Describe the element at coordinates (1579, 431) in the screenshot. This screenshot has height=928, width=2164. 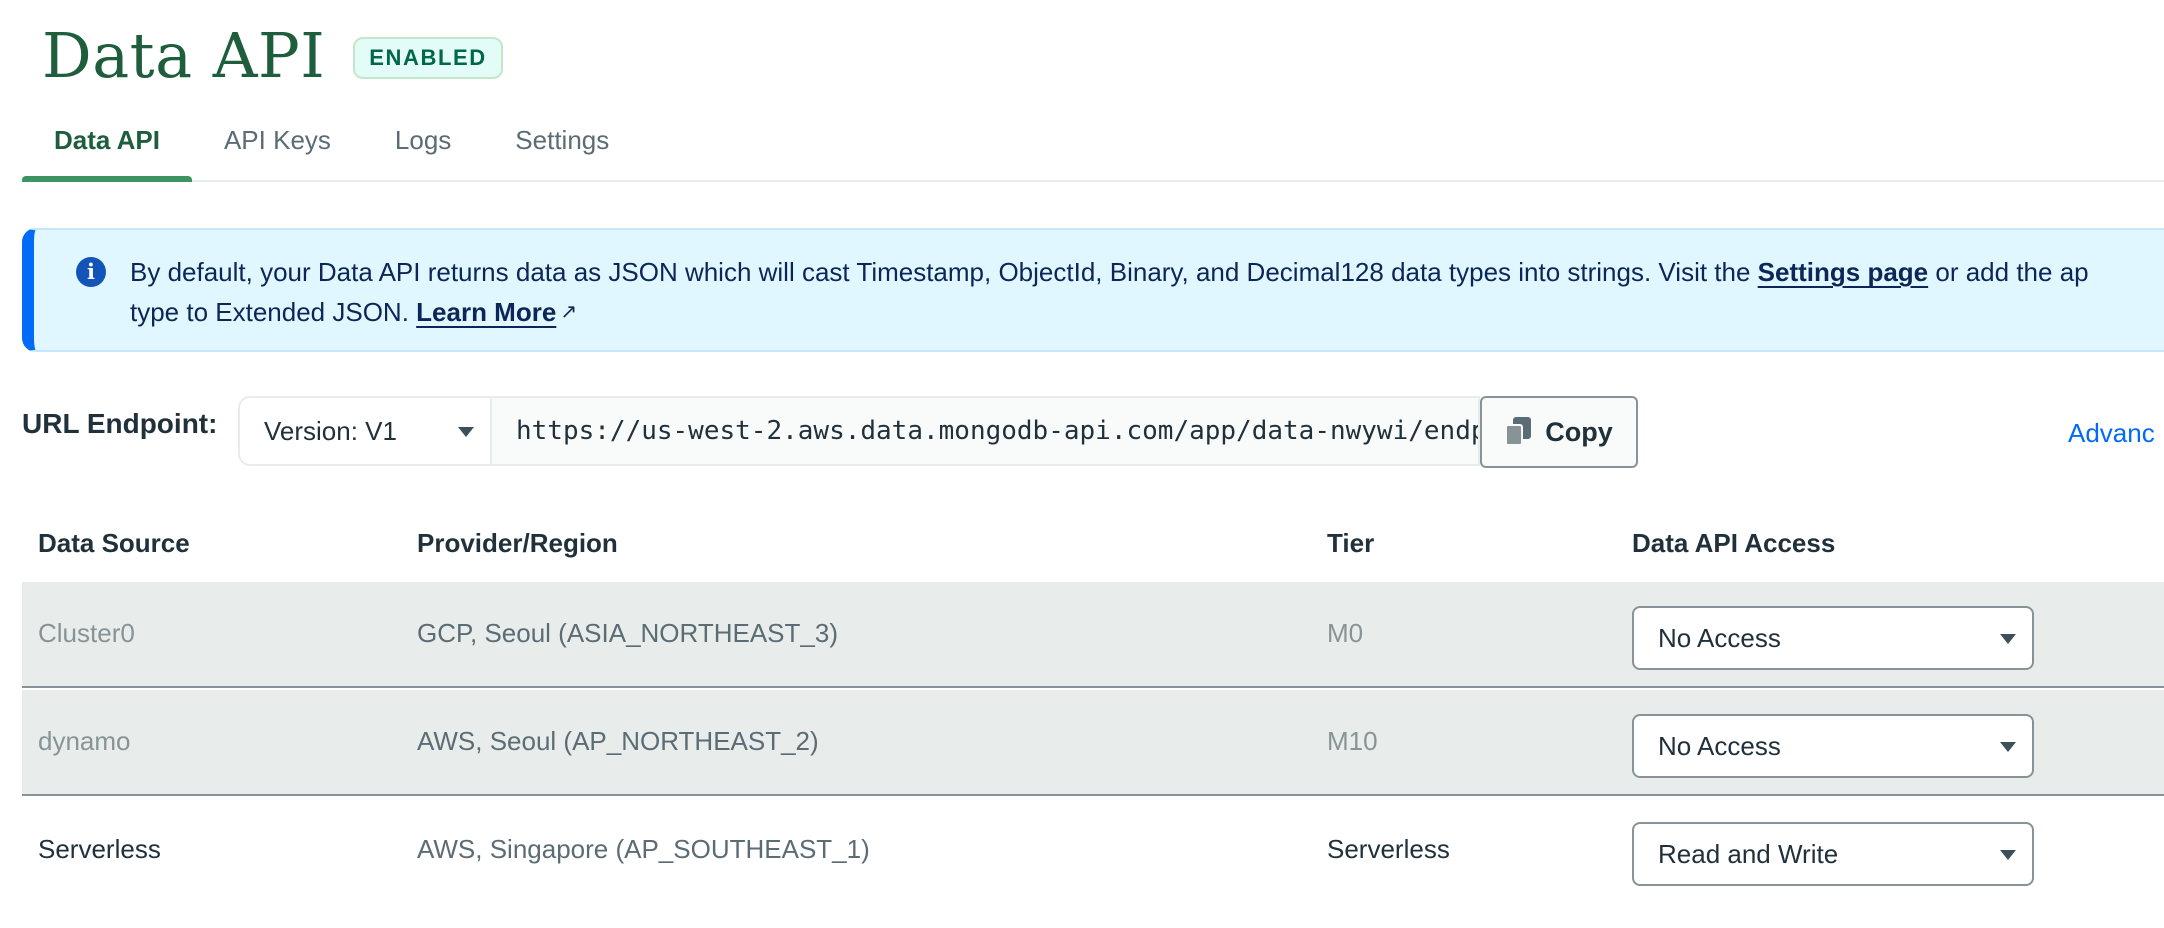
I see `copy-button-label: Copy` at that location.